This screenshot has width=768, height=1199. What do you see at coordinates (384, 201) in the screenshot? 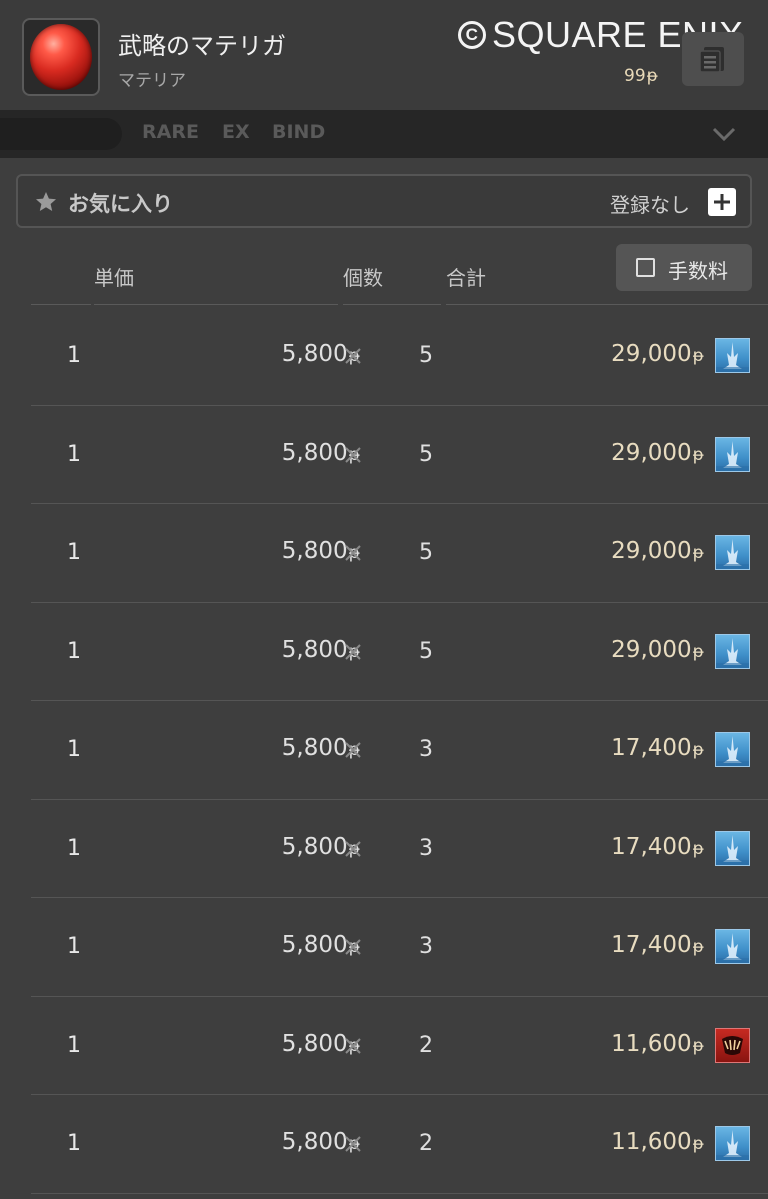
I see `favorite-bar: お気に入り 登録なし` at bounding box center [384, 201].